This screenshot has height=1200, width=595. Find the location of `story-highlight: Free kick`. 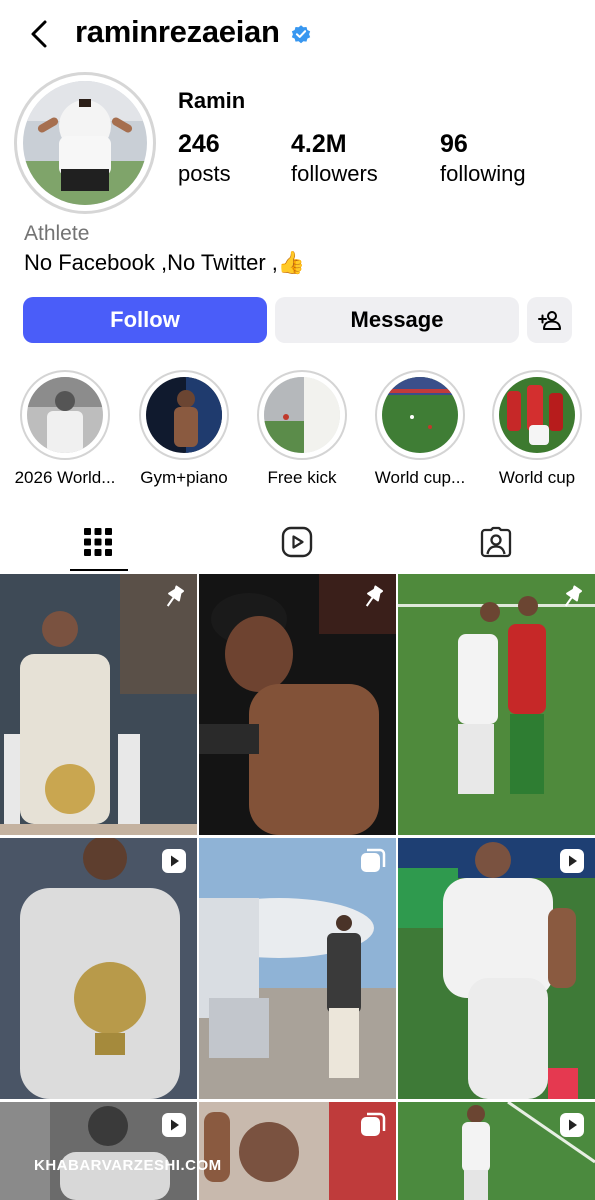

story-highlight: Free kick is located at coordinates (302, 429).